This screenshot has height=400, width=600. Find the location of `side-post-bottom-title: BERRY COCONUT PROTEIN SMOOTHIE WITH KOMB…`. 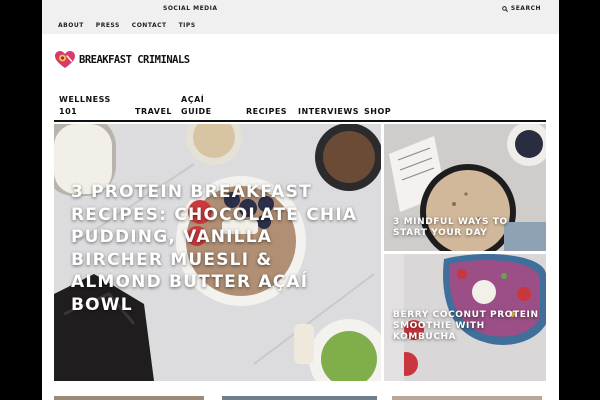

side-post-bottom-title: BERRY COCONUT PROTEIN SMOOTHIE WITH KOMB… is located at coordinates (466, 326).